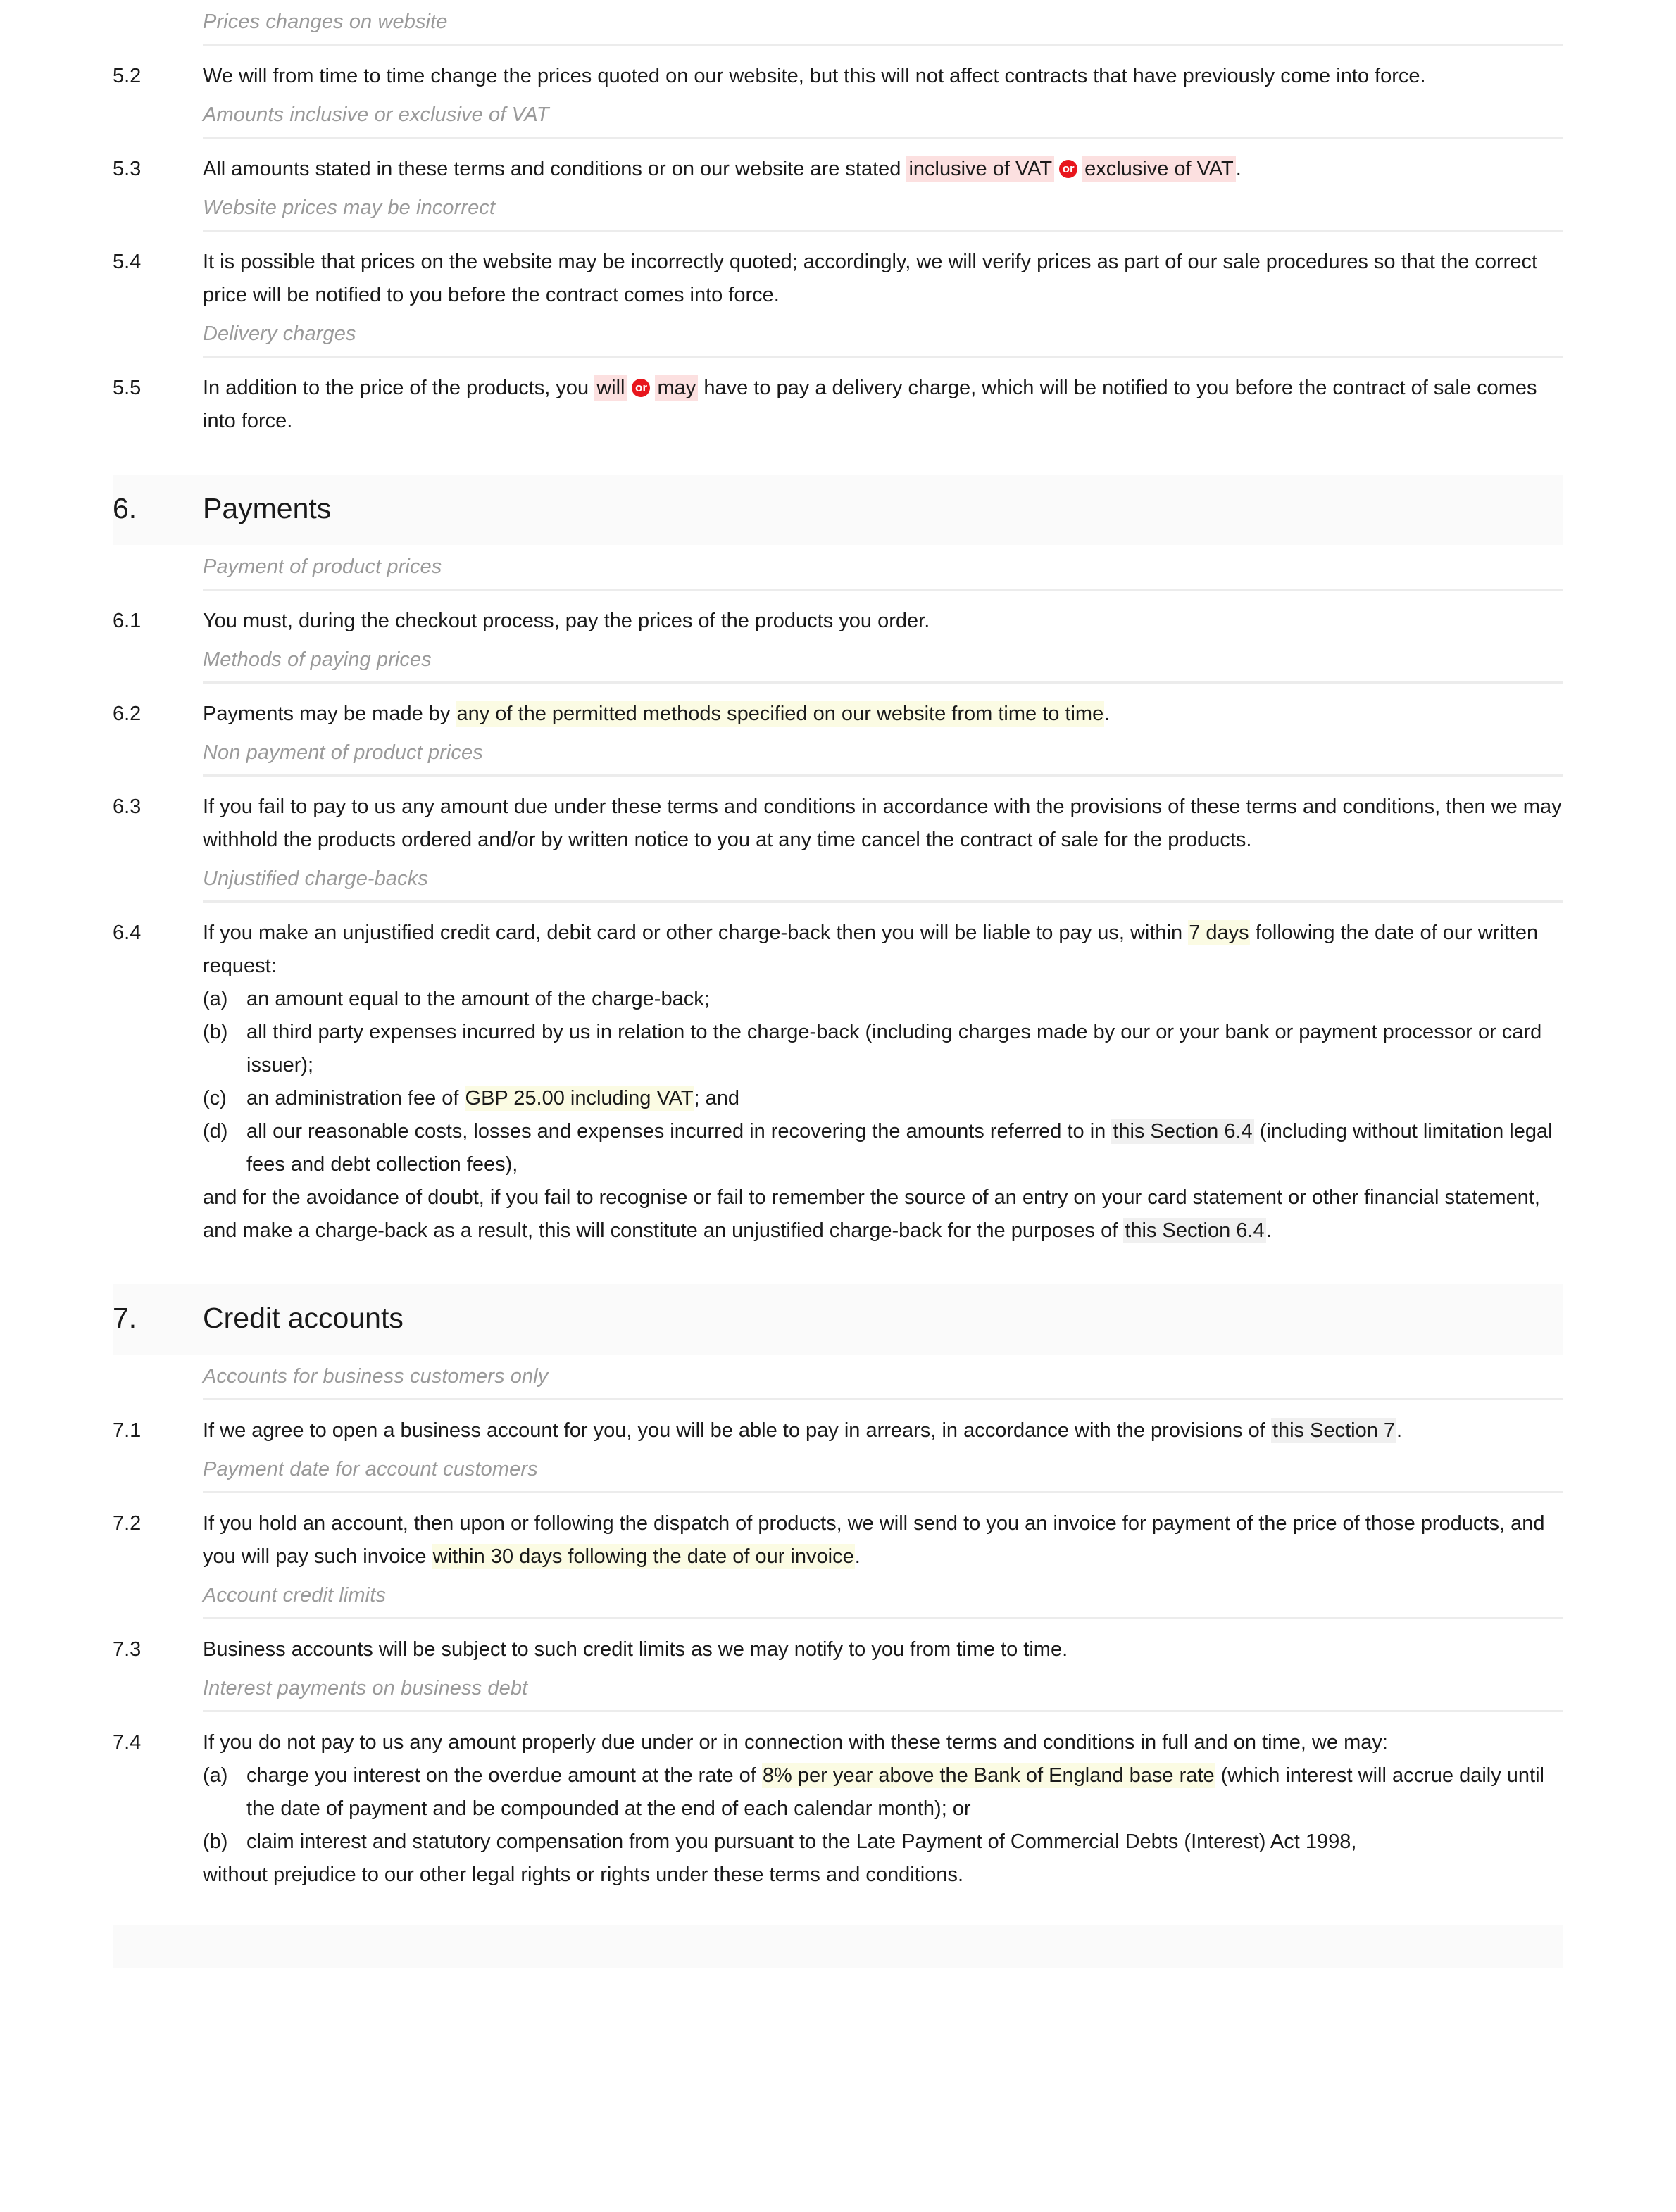 Image resolution: width=1676 pixels, height=2212 pixels. Describe the element at coordinates (128, 714) in the screenshot. I see `clause-number: 6.2` at that location.